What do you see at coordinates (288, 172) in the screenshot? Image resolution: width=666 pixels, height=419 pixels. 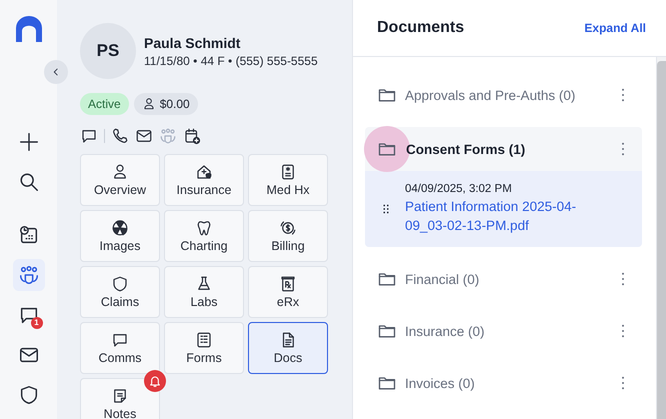 I see `clipboard-icon` at bounding box center [288, 172].